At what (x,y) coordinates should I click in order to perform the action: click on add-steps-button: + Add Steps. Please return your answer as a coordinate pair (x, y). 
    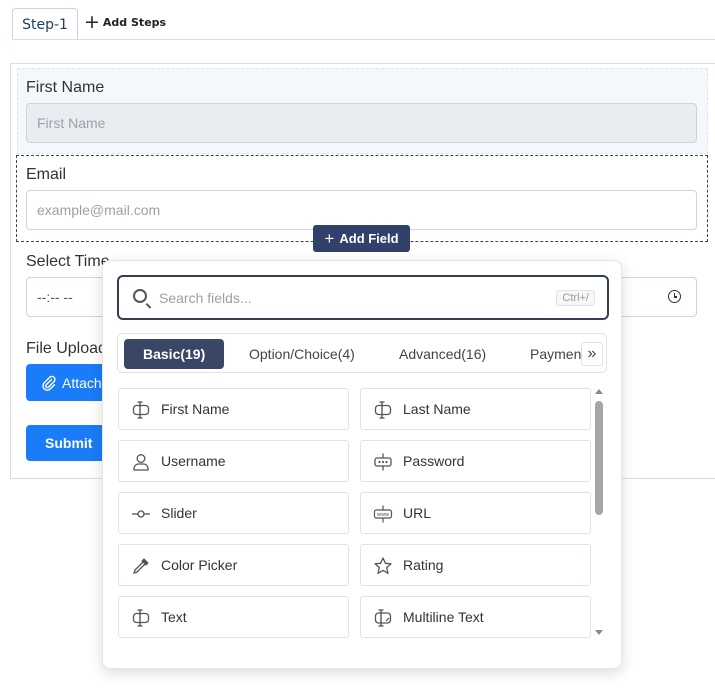
    Looking at the image, I should click on (125, 22).